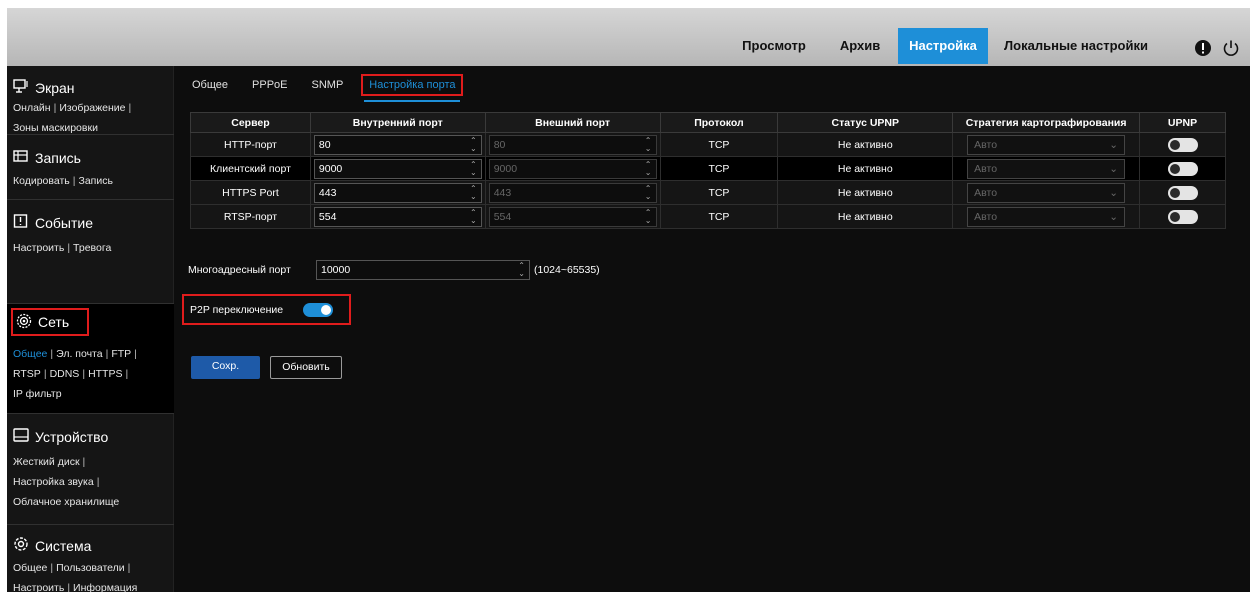 The width and height of the screenshot is (1257, 592). What do you see at coordinates (505, 168) in the screenshot?
I see `external-port-value: 9000` at bounding box center [505, 168].